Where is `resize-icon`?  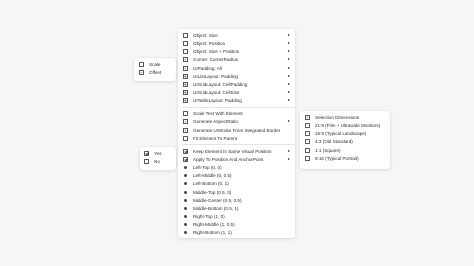
resize-icon is located at coordinates (141, 65).